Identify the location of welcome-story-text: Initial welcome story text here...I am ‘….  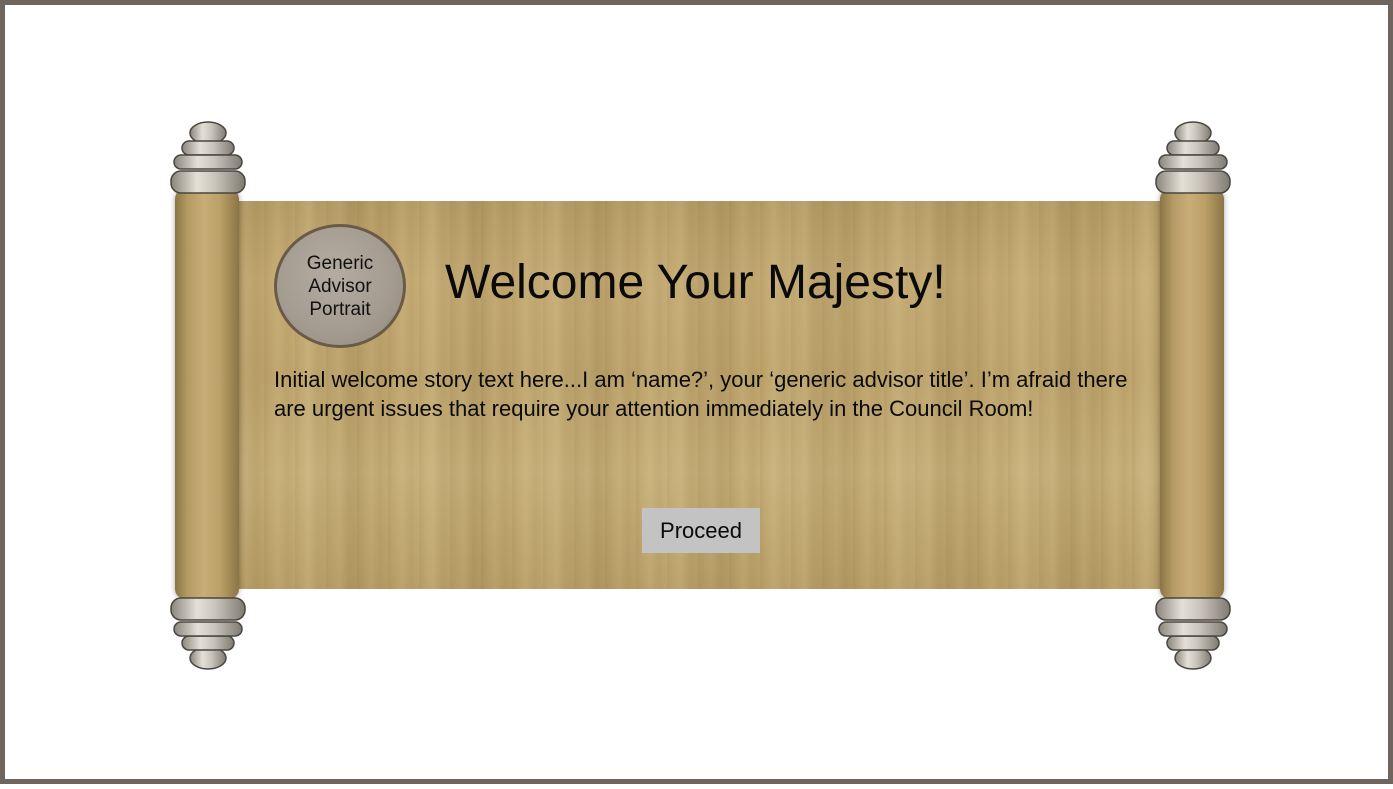
(701, 394).